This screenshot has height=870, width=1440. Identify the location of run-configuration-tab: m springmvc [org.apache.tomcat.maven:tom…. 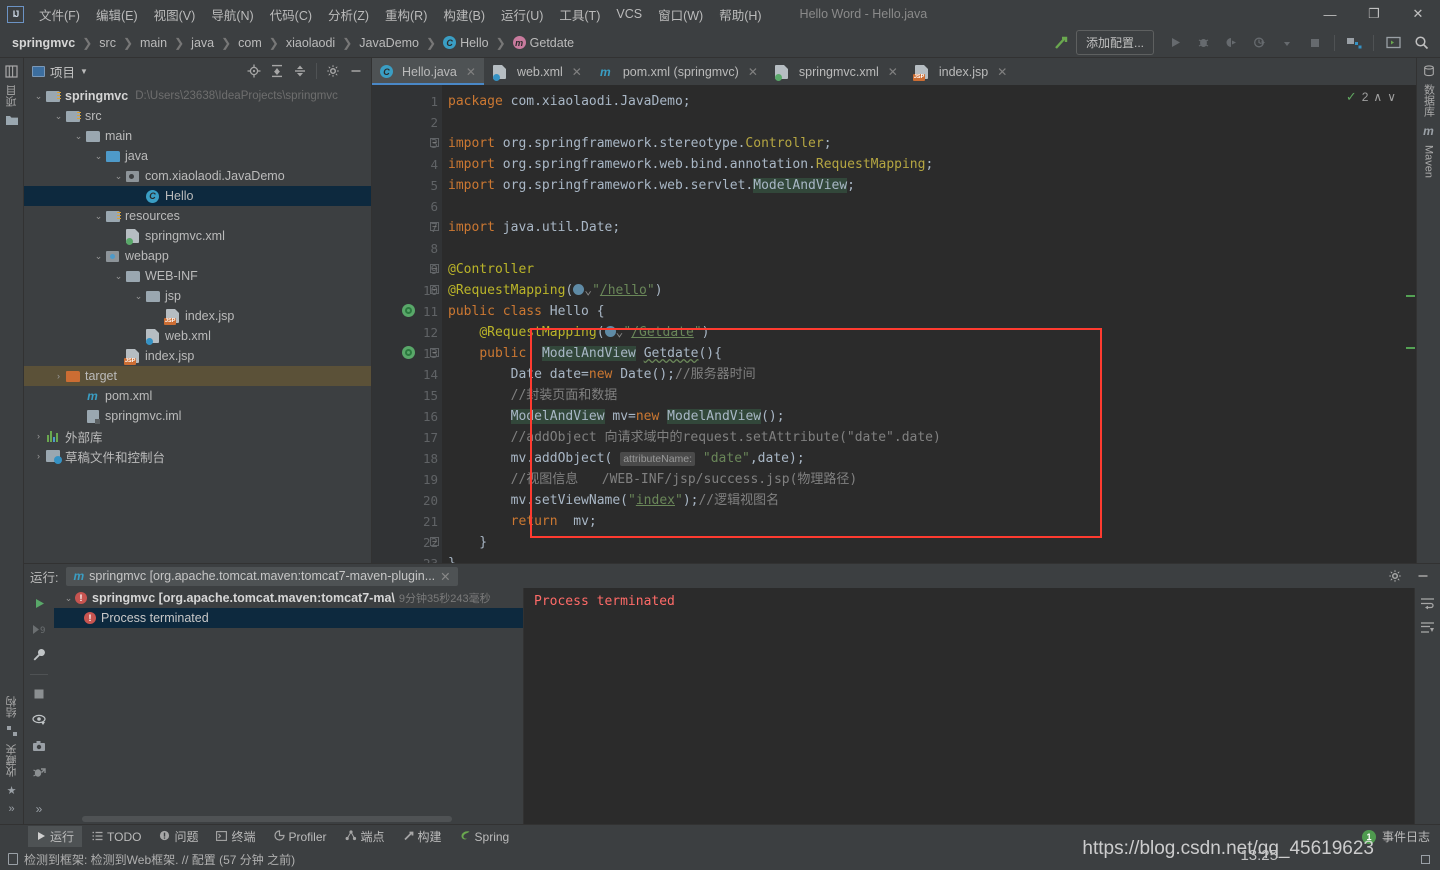
(262, 576).